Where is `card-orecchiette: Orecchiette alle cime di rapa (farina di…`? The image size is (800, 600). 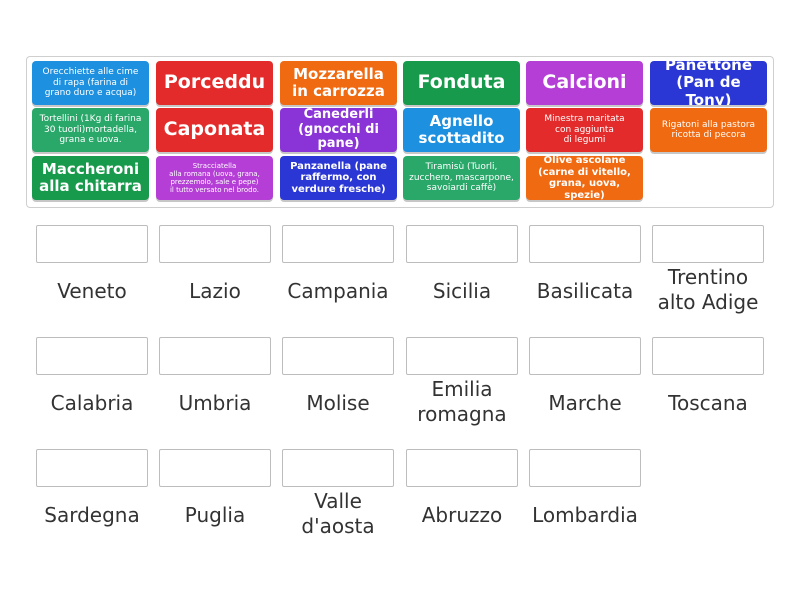 card-orecchiette: Orecchiette alle cime di rapa (farina di… is located at coordinates (90, 83).